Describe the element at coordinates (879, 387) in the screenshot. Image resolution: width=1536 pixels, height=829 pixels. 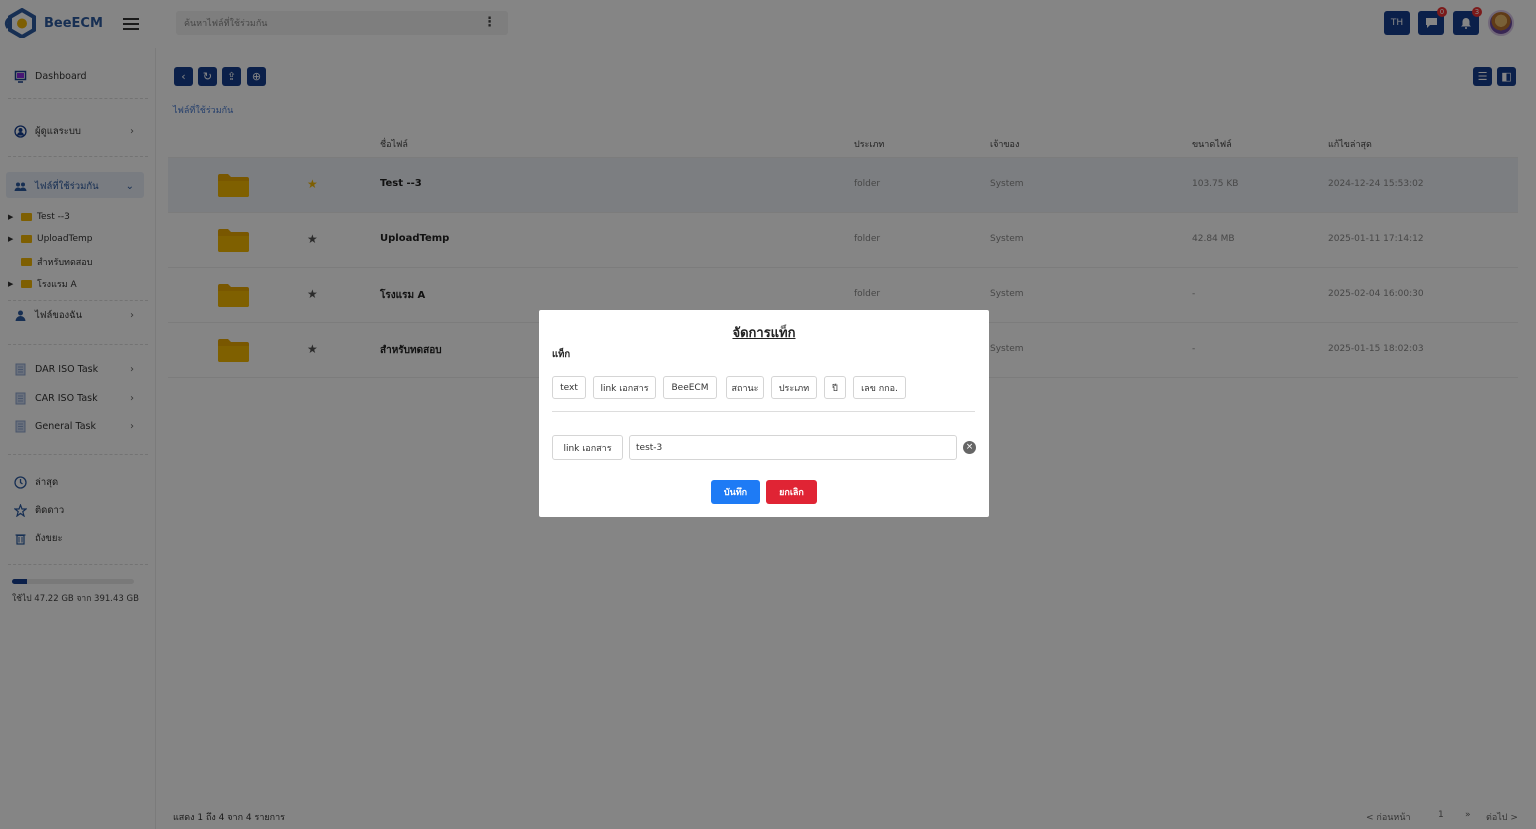
I see `tag-chip: เลข กกอ.` at that location.